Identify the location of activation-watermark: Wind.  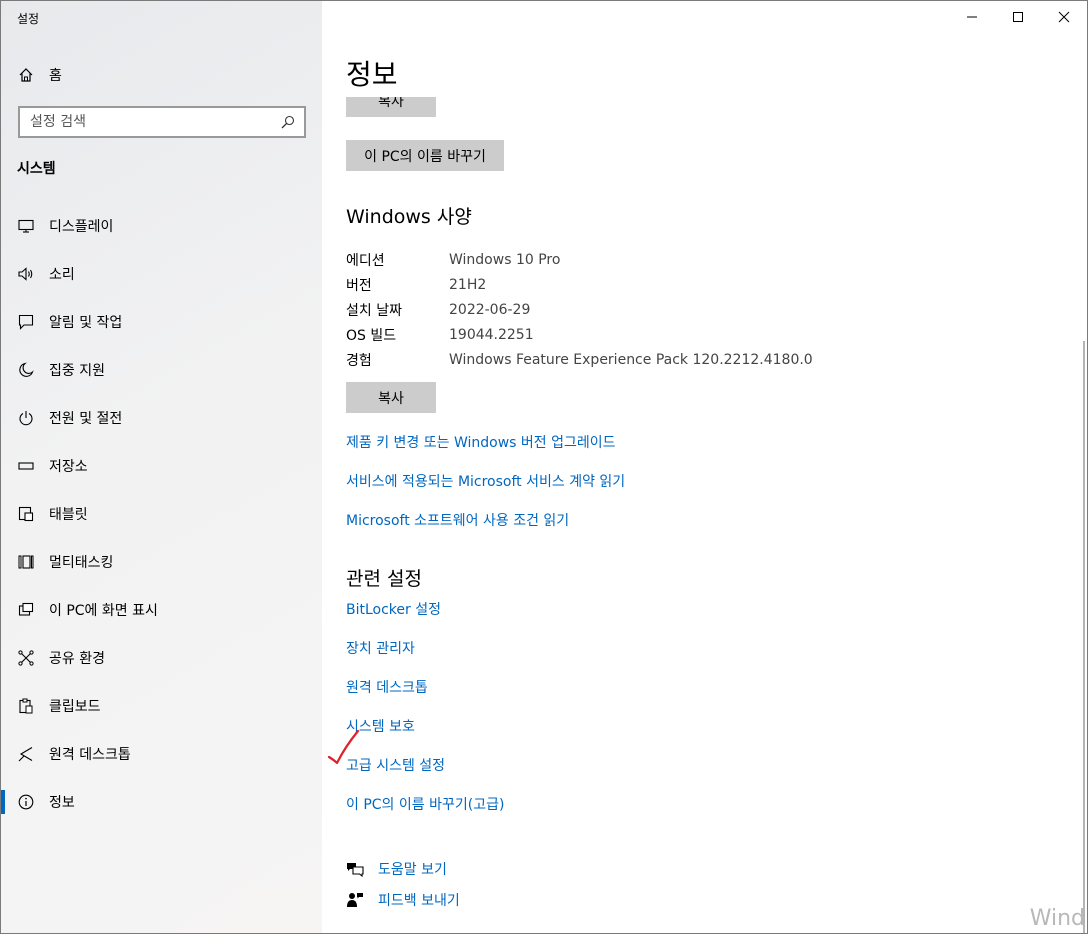
(1057, 918).